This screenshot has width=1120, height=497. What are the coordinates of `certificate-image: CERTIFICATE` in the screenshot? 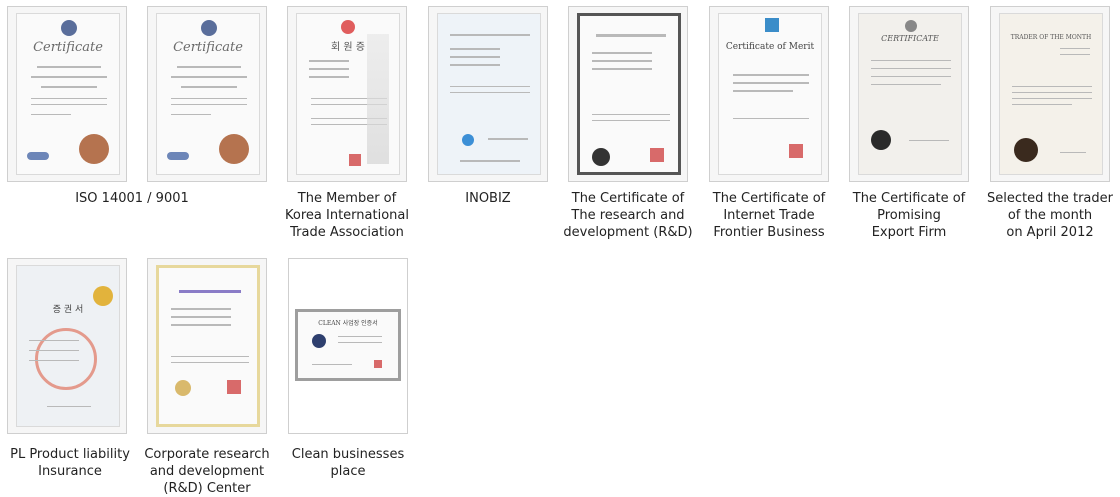 It's located at (910, 94).